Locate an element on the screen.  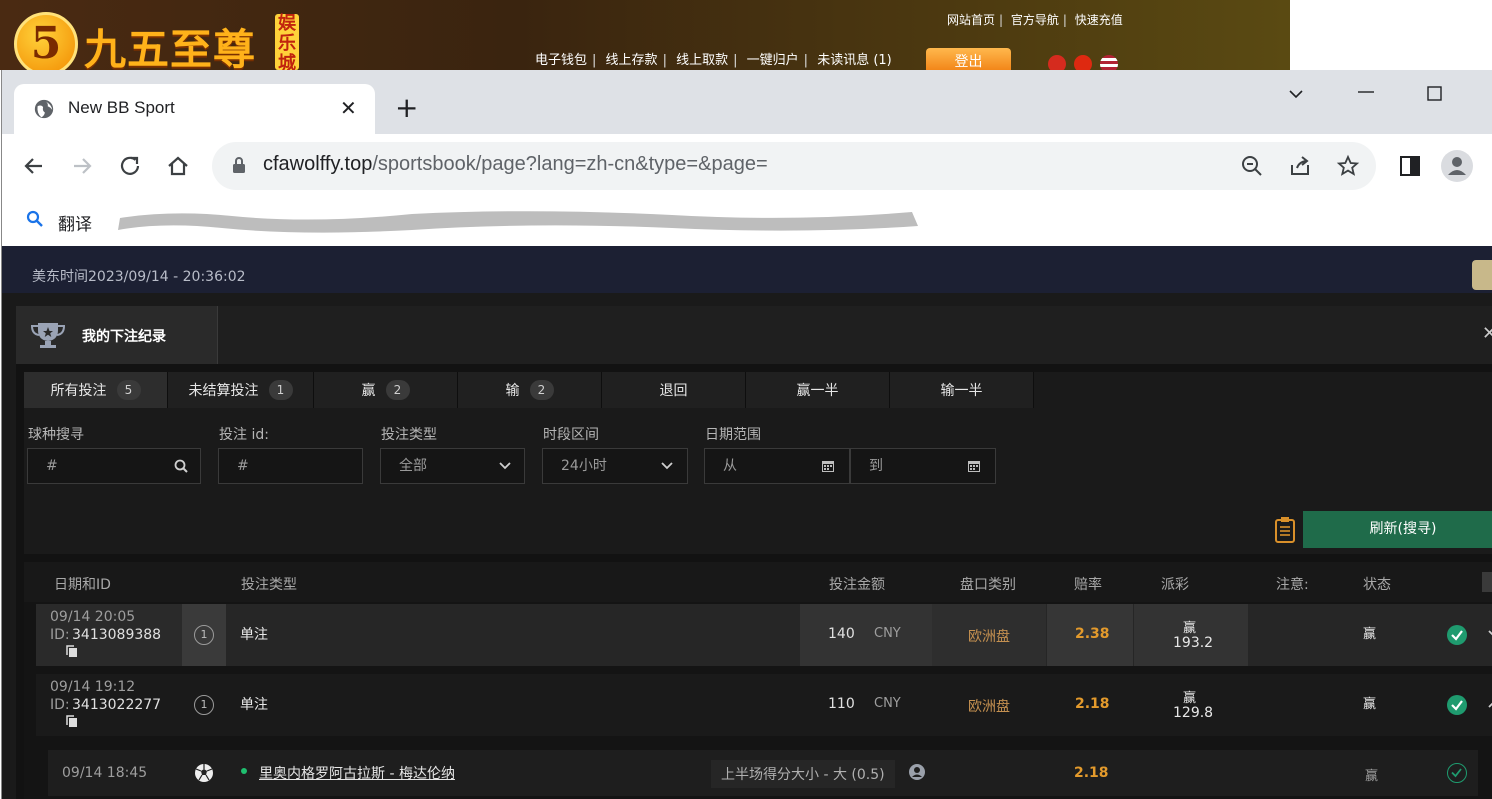
home-icon is located at coordinates (178, 166).